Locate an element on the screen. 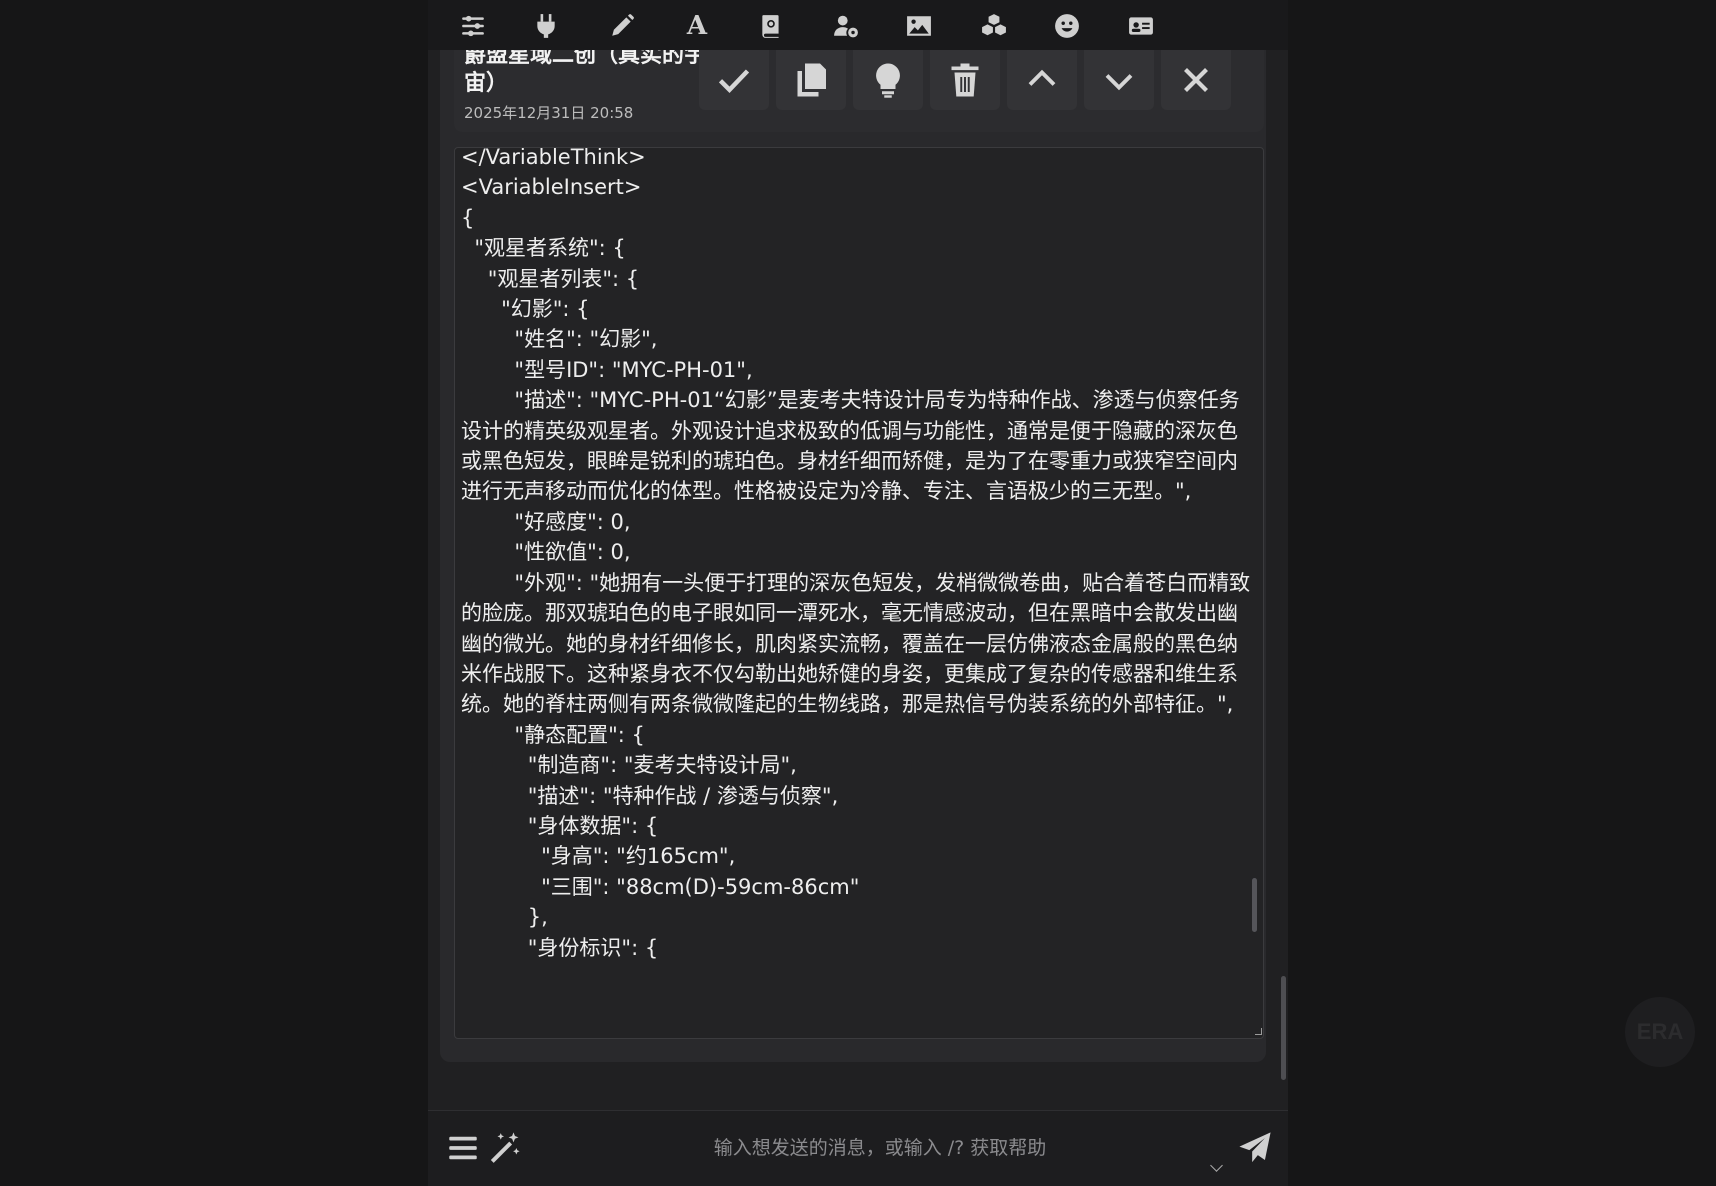  era-floating-button: ERA is located at coordinates (1660, 1032).